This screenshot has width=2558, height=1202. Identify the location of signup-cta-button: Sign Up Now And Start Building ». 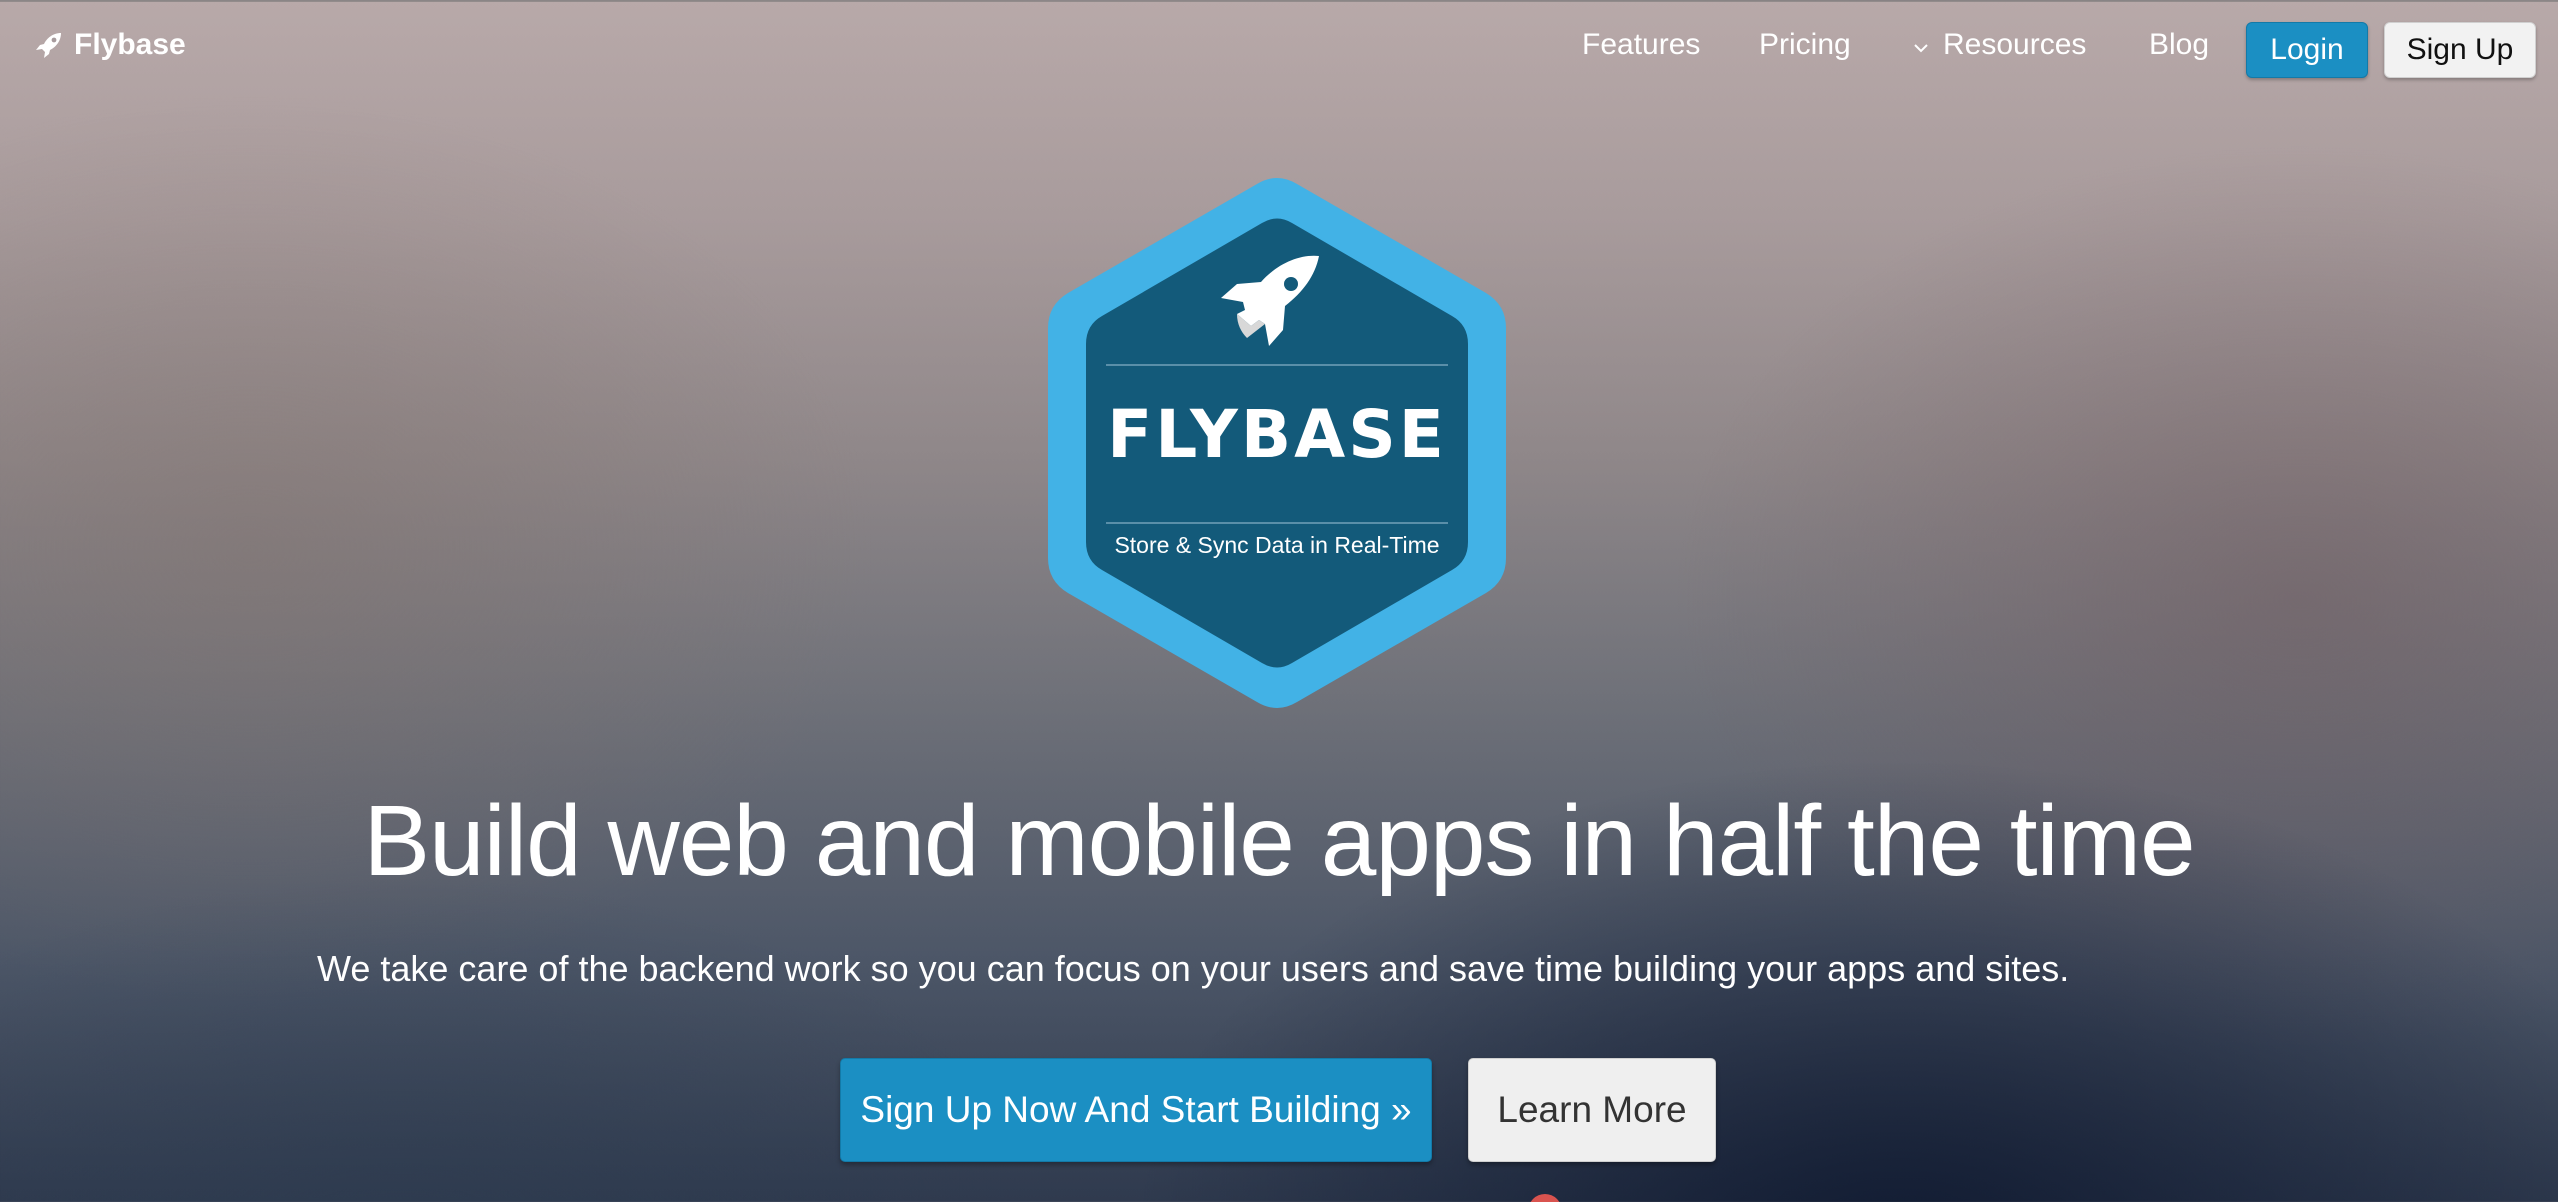
(1136, 1110).